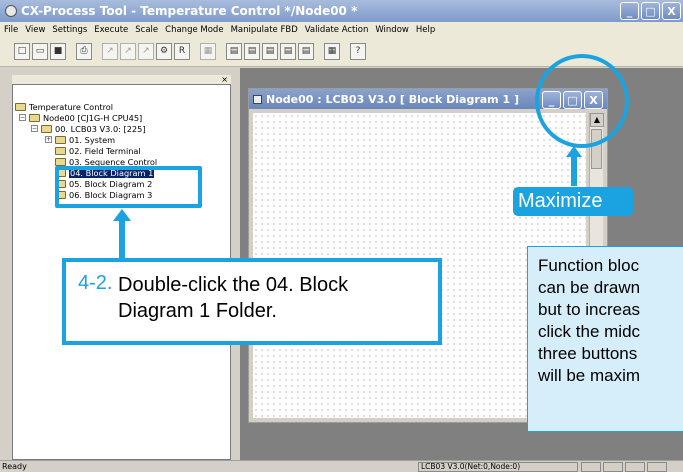  I want to click on connect-3-icon: ↗, so click(146, 51).